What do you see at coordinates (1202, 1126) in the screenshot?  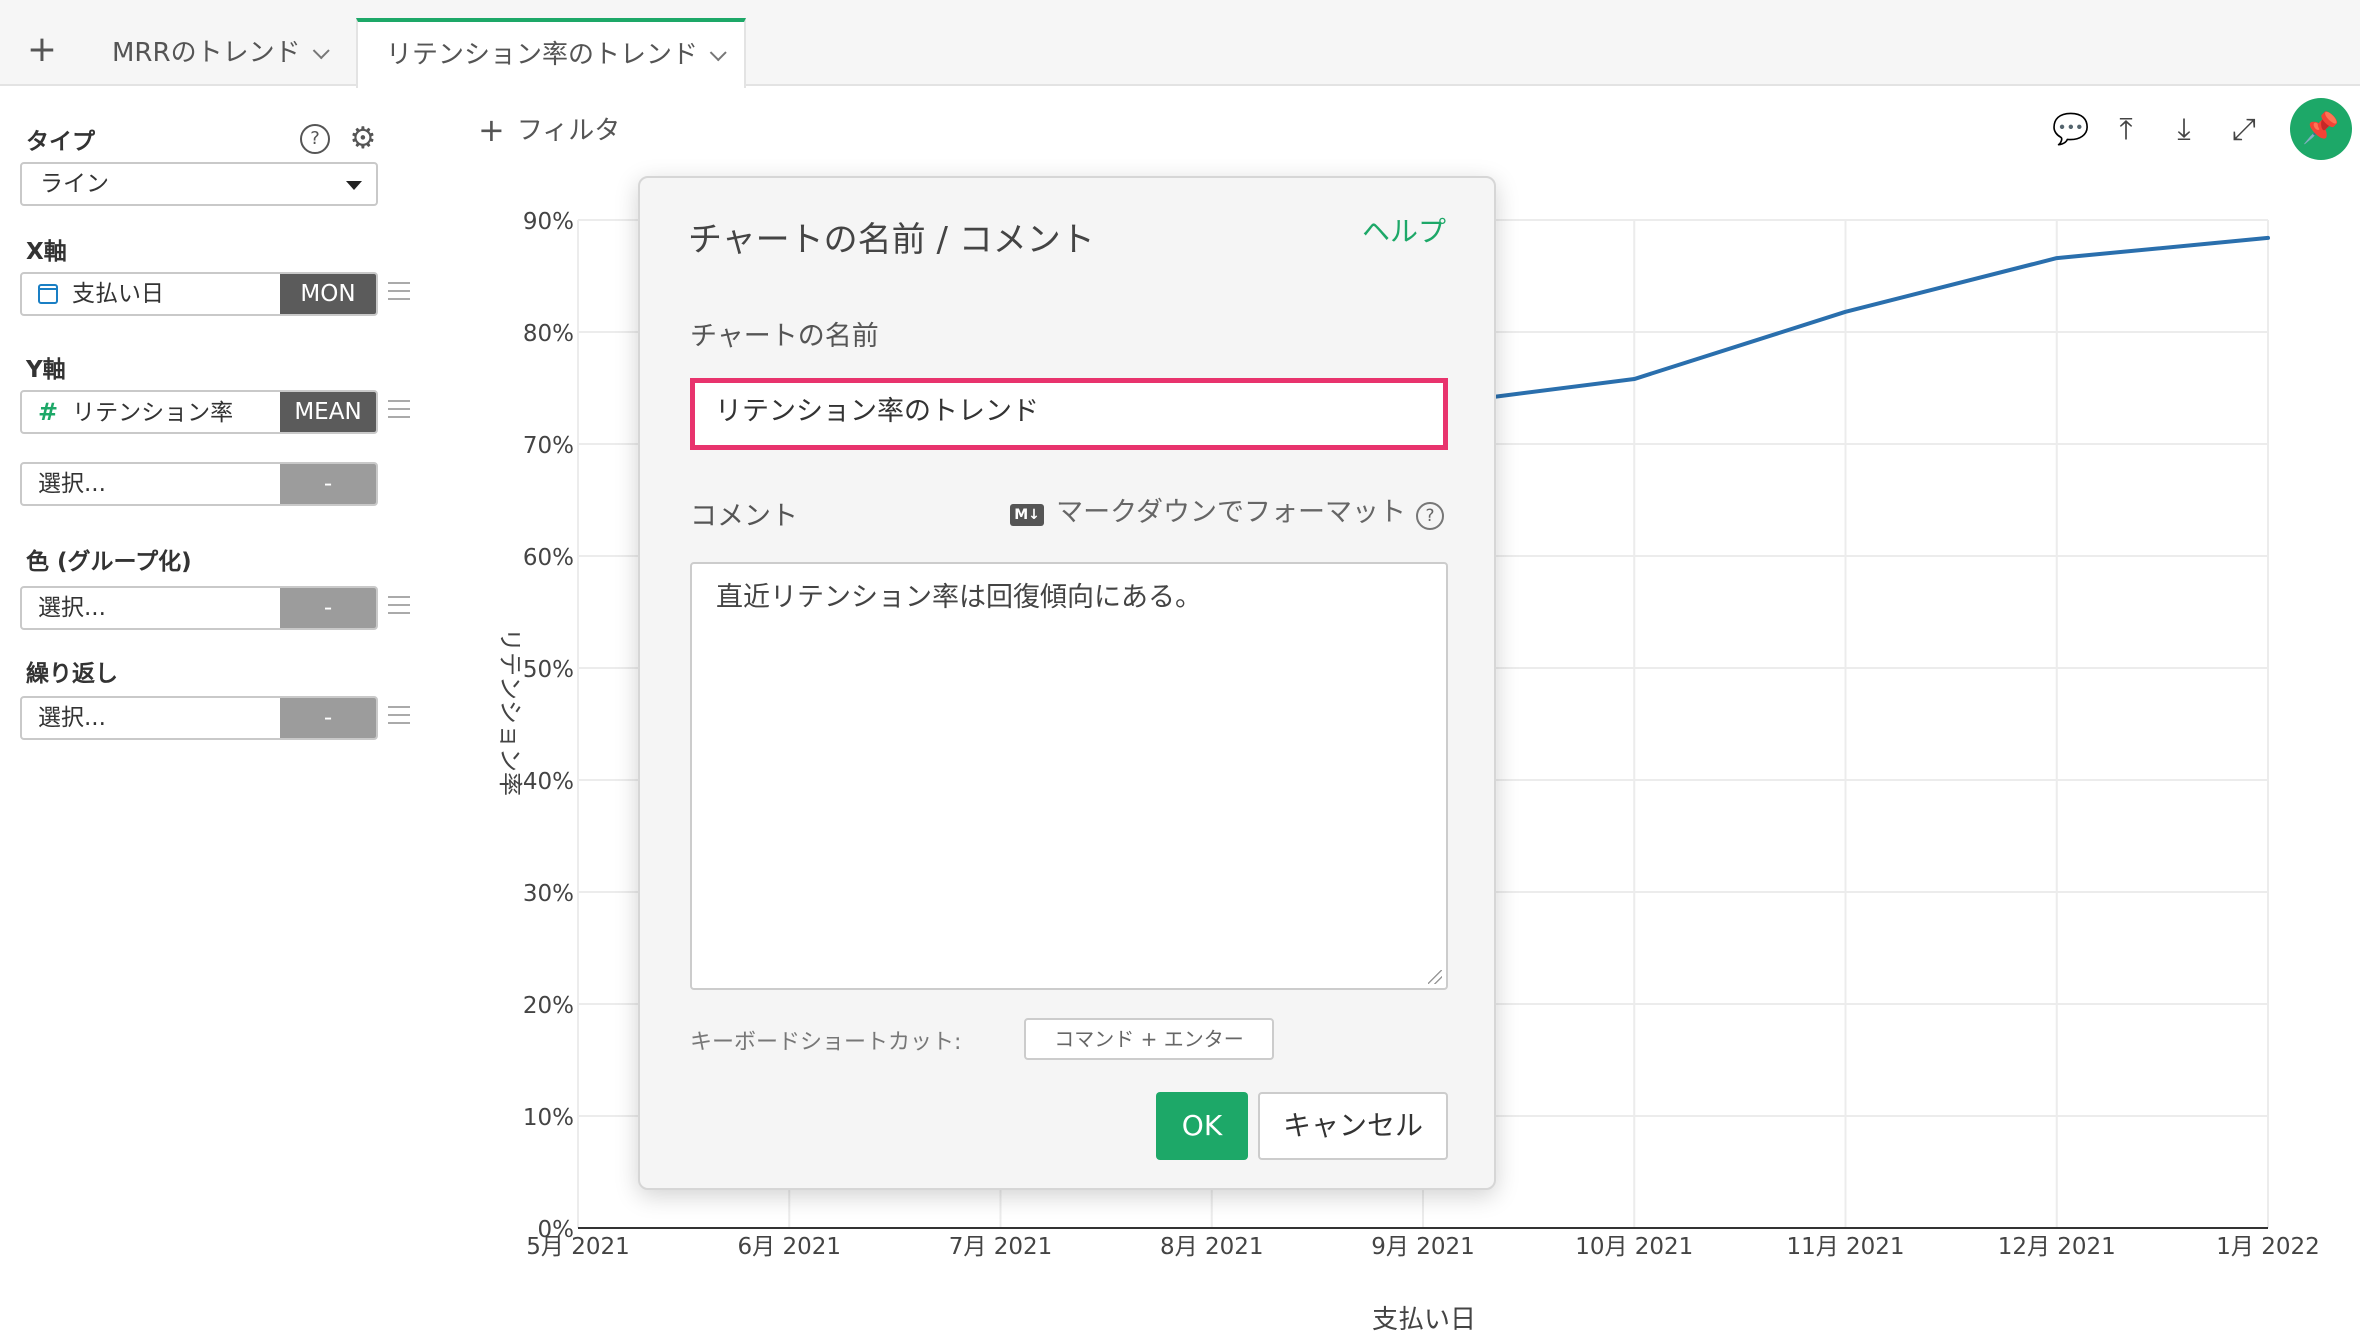 I see `ok-button: OK` at bounding box center [1202, 1126].